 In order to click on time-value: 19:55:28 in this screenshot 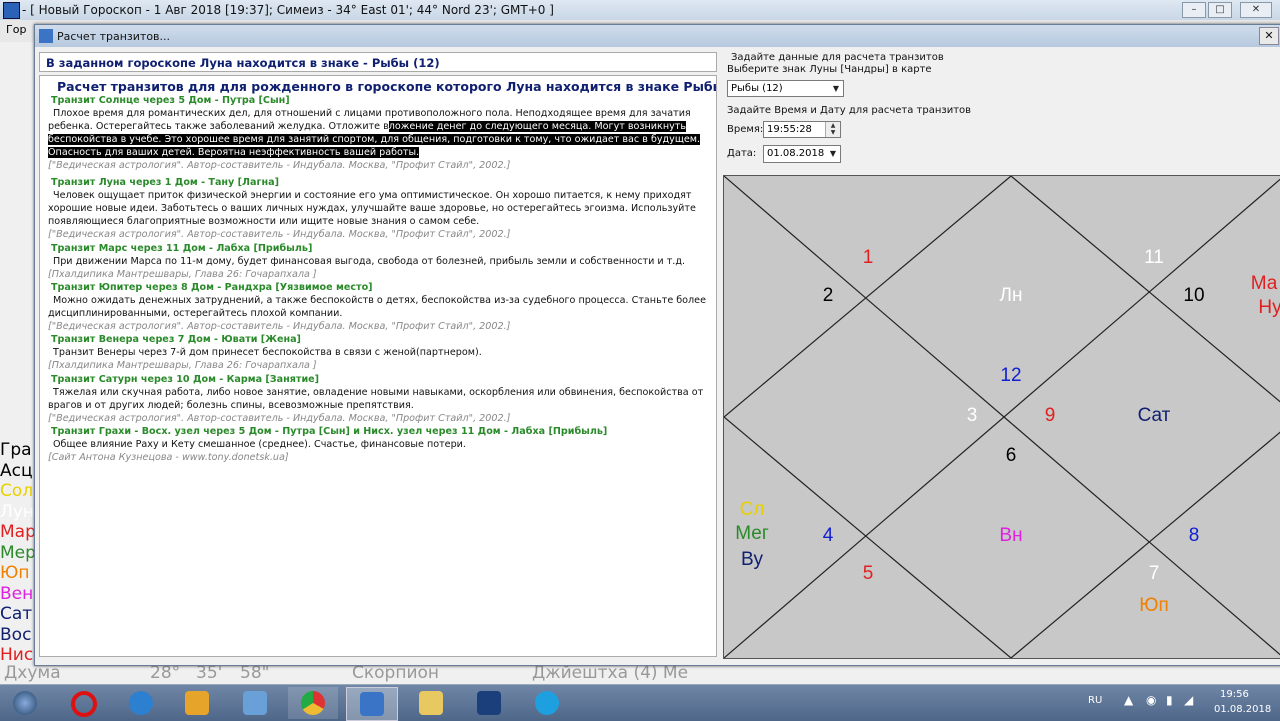, I will do `click(789, 129)`.